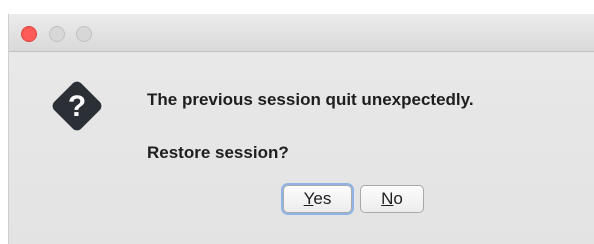  What do you see at coordinates (398, 198) in the screenshot?
I see `no-rest: o` at bounding box center [398, 198].